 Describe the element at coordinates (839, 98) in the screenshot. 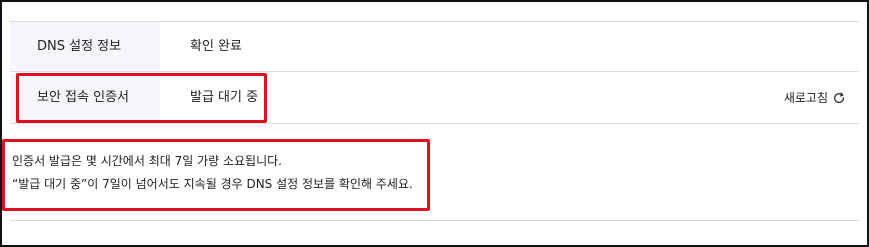

I see `refresh-icon` at that location.